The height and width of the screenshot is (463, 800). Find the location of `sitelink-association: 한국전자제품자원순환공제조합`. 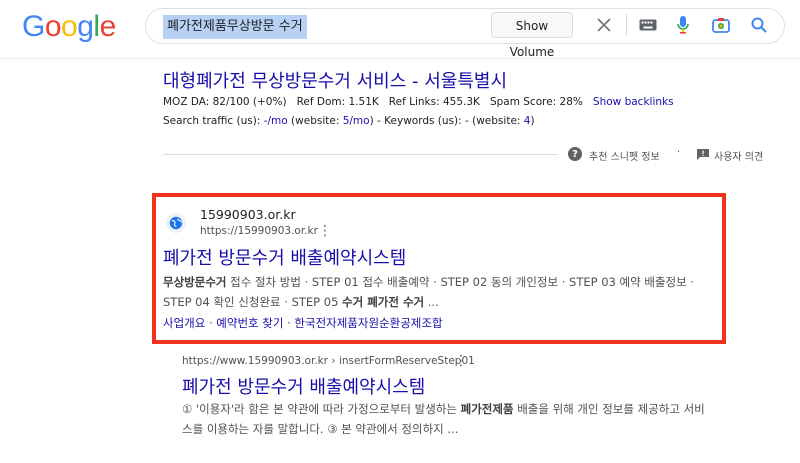

sitelink-association: 한국전자제품자원순환공제조합 is located at coordinates (368, 323).